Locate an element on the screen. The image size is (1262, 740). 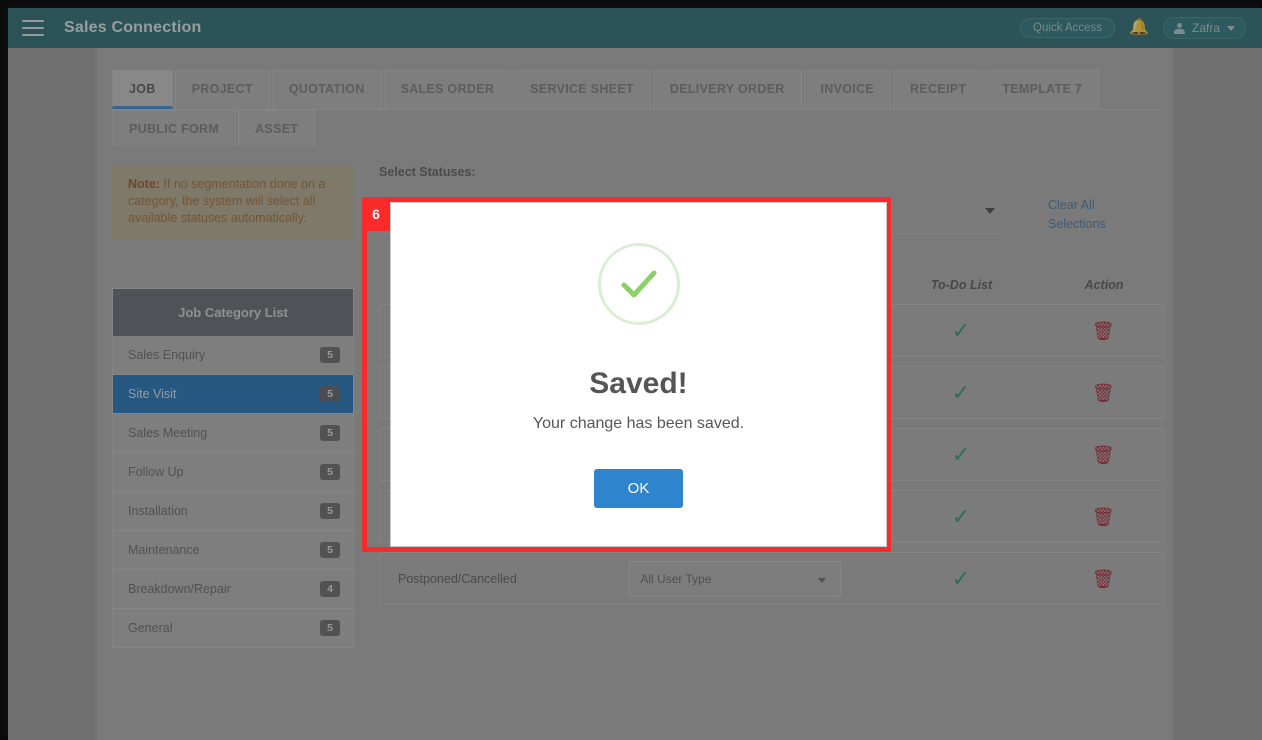
check-circle-icon is located at coordinates (638, 284).